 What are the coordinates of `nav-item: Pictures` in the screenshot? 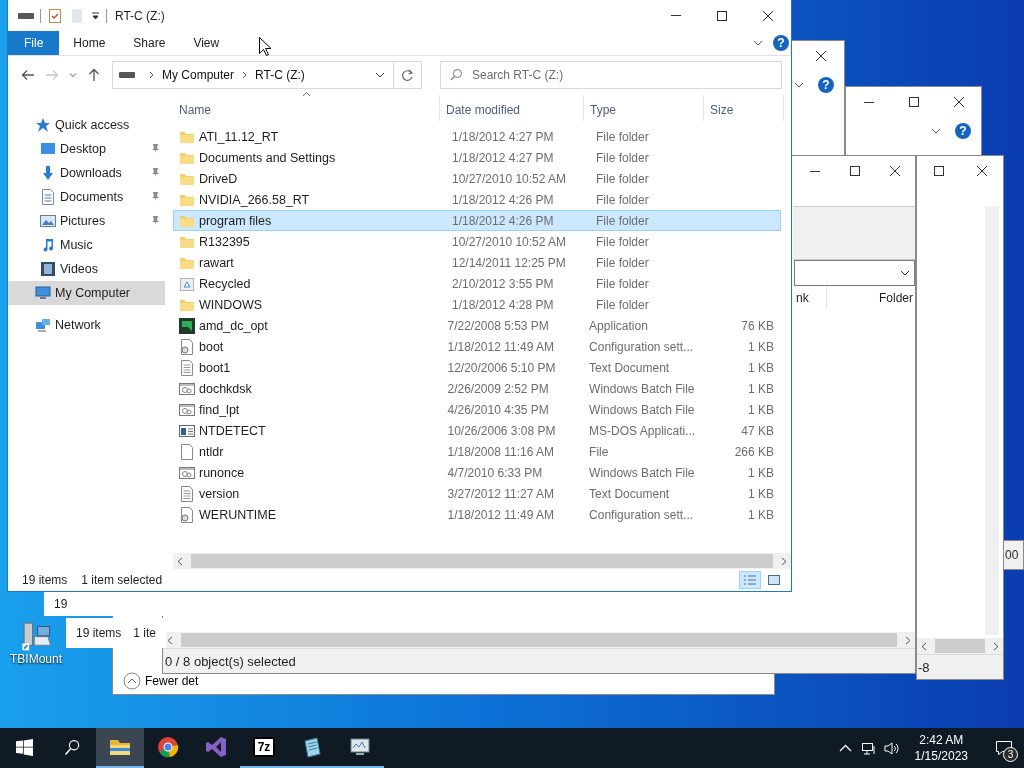 It's located at (86, 221).